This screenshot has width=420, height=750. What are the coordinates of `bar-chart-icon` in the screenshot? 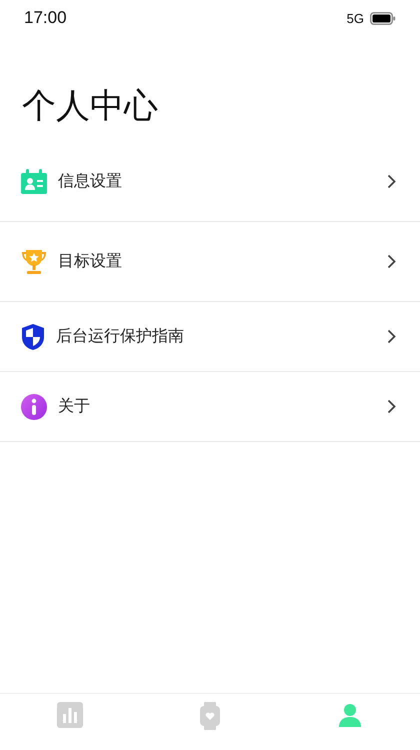 It's located at (70, 715).